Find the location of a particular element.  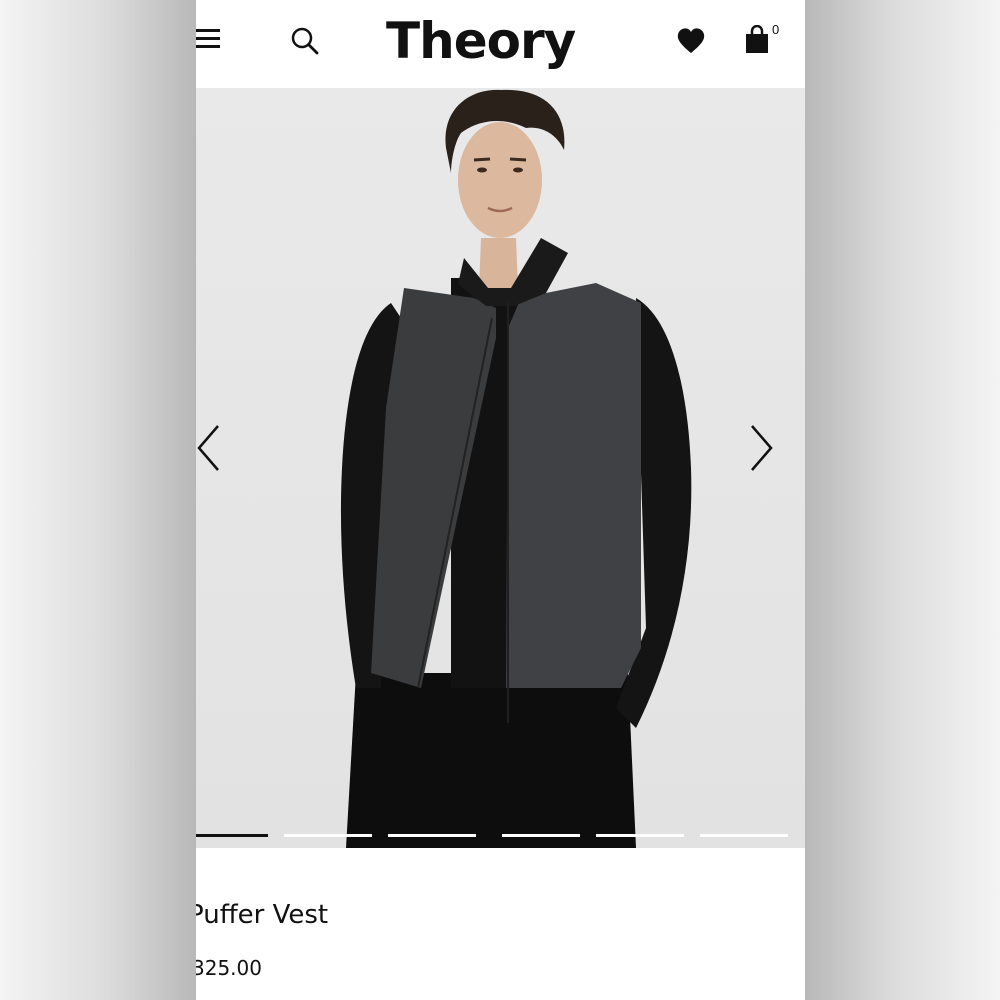

site-header: Theory 0 is located at coordinates (500, 44).